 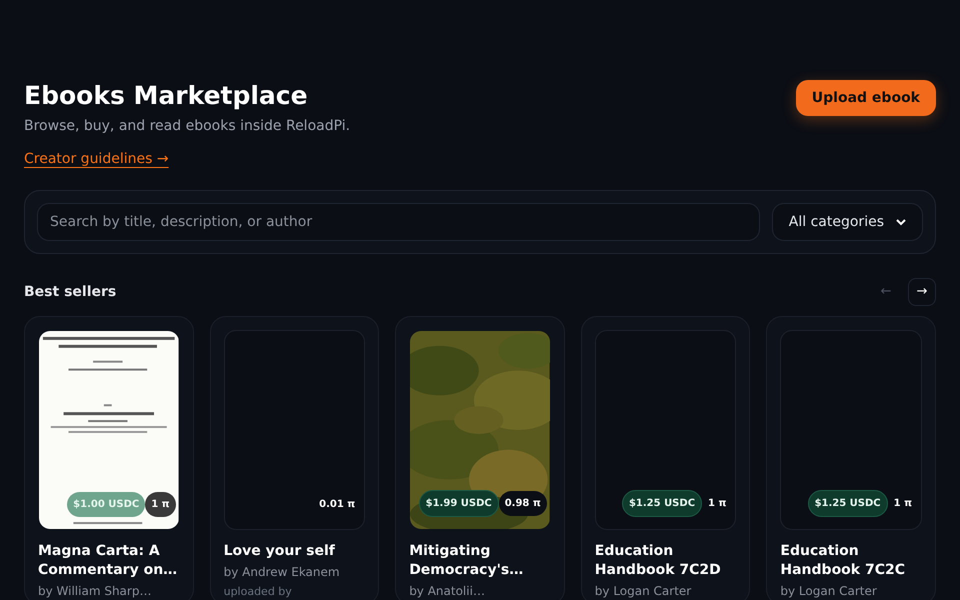 I want to click on usdc-price: $1.00 USDC, so click(x=106, y=504).